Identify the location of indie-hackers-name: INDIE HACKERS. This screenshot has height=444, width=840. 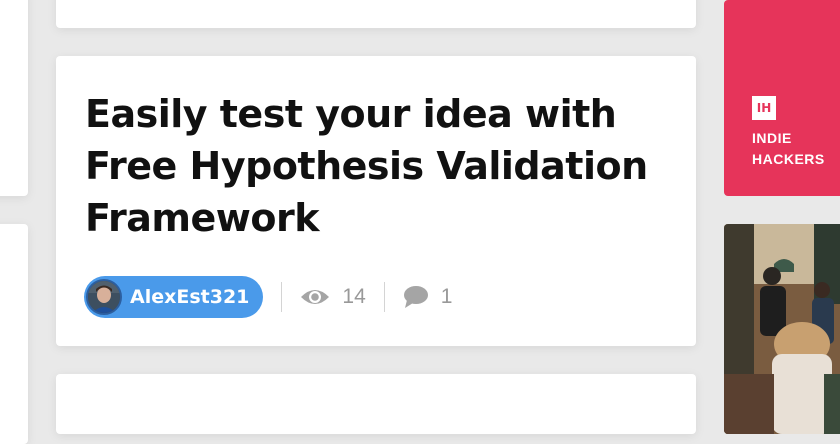
(788, 148).